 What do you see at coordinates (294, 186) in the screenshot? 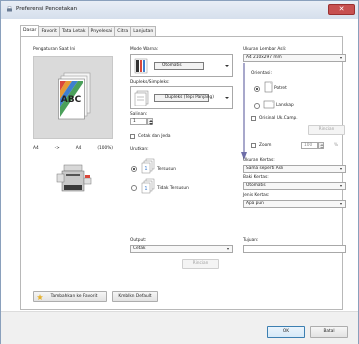
I see `paper-tray-select: Otomatis` at bounding box center [294, 186].